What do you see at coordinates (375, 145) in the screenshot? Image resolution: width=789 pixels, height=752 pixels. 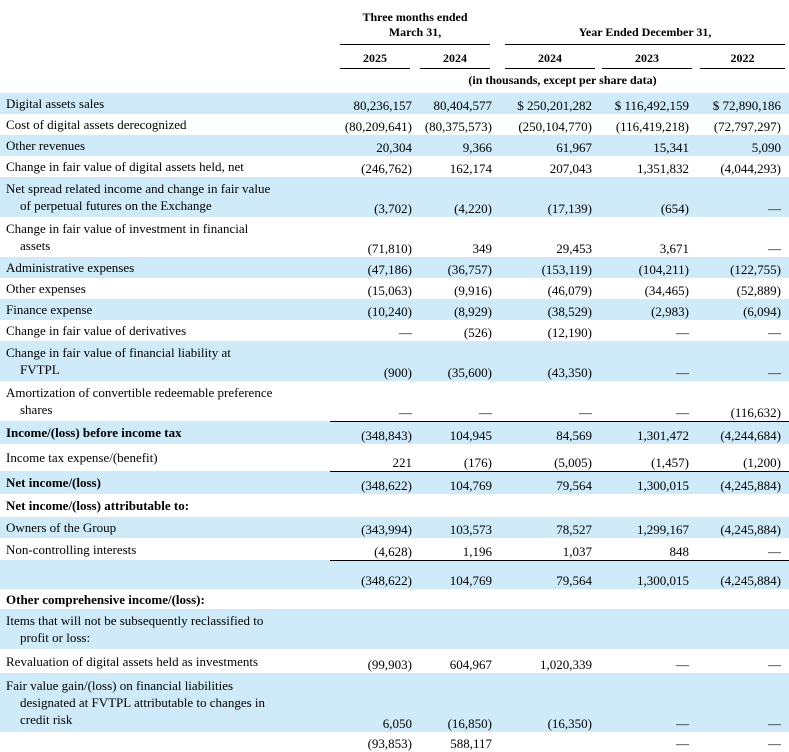 I see `cell-value: 20,304` at bounding box center [375, 145].